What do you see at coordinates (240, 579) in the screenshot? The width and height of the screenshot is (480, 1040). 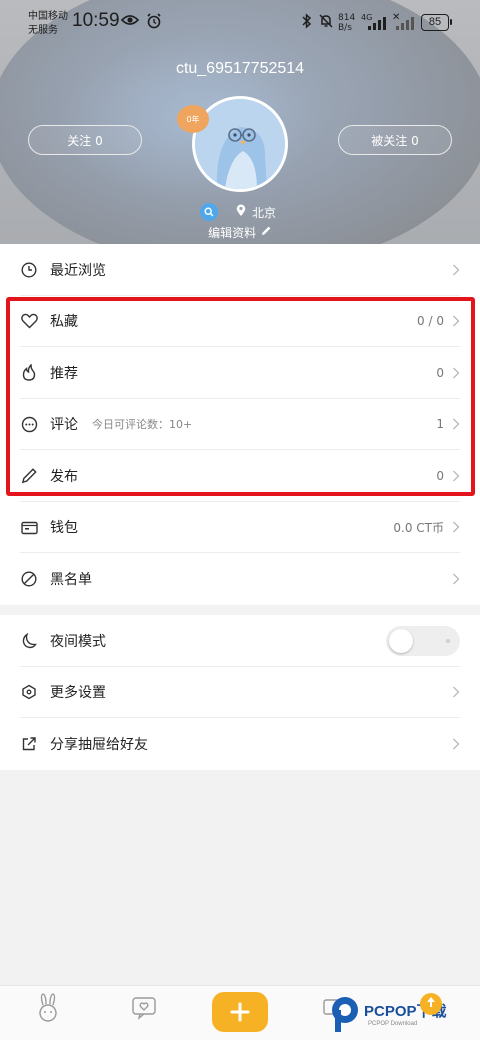 I see `menu-item-blacklist: 黑名单` at bounding box center [240, 579].